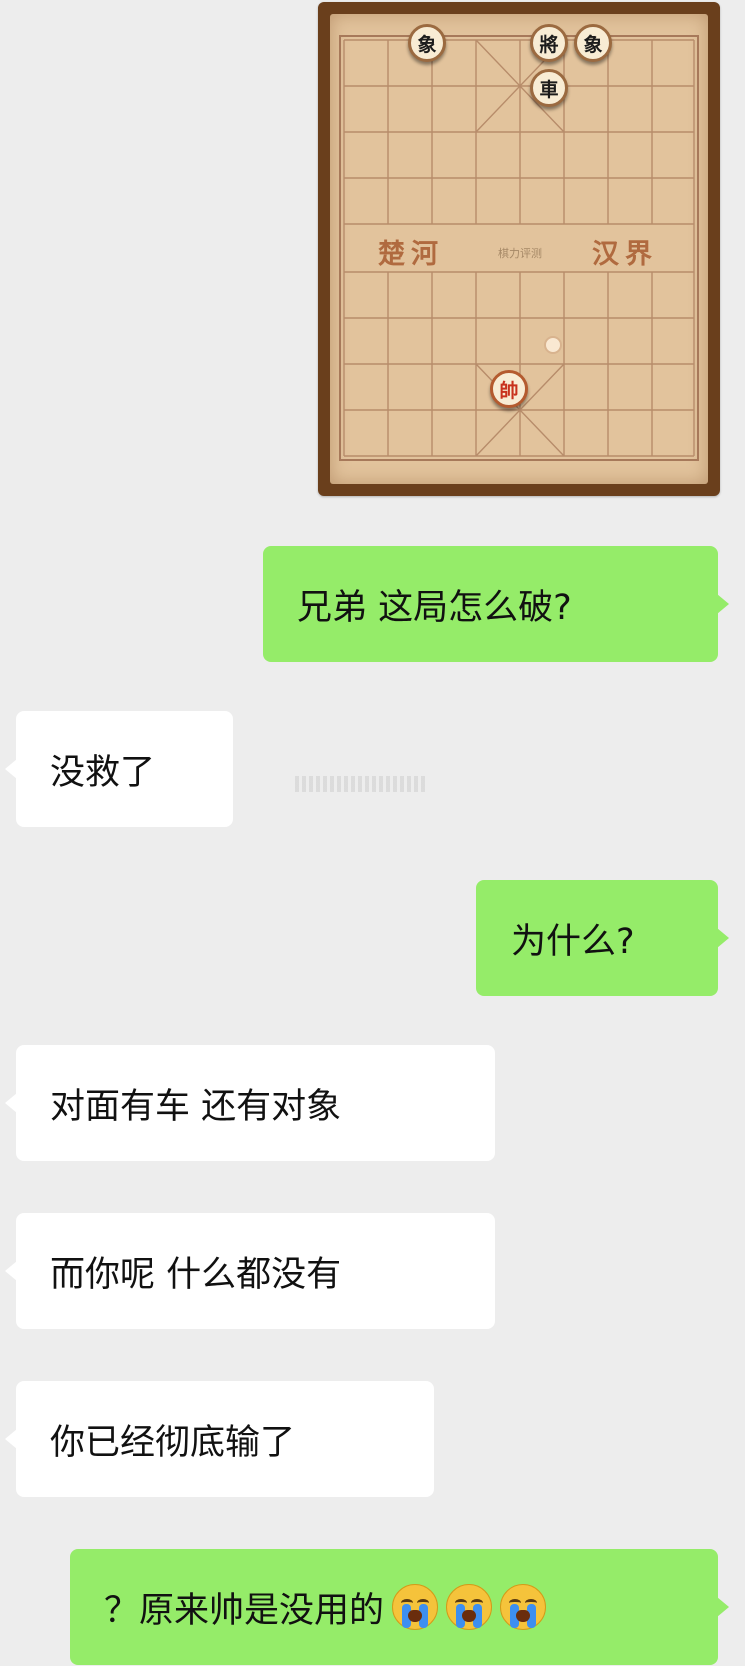 The height and width of the screenshot is (1666, 745). What do you see at coordinates (509, 389) in the screenshot?
I see `red-marshal-piece: 帥` at bounding box center [509, 389].